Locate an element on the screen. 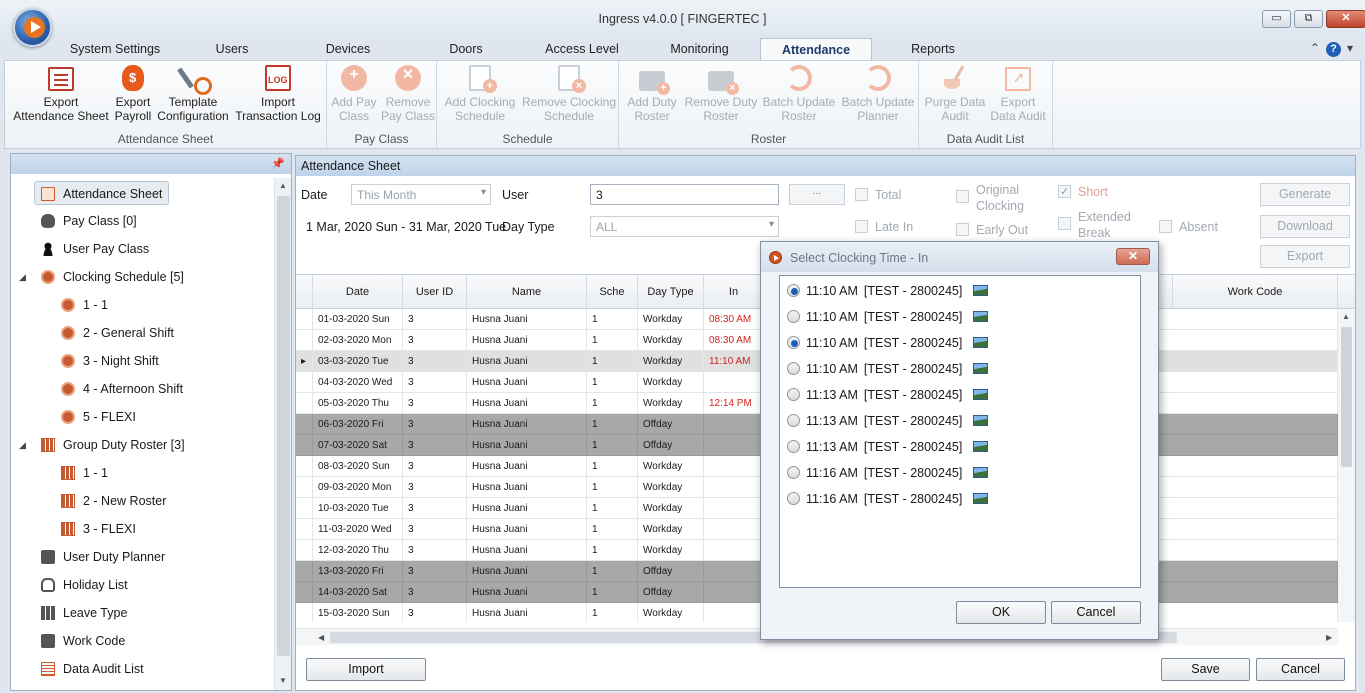  template-configuration-button: Template Configuration is located at coordinates (193, 94).